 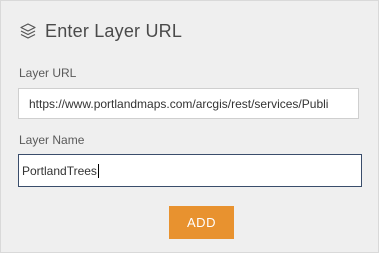 I want to click on layer-name-value: PortlandTrees, so click(x=59, y=170).